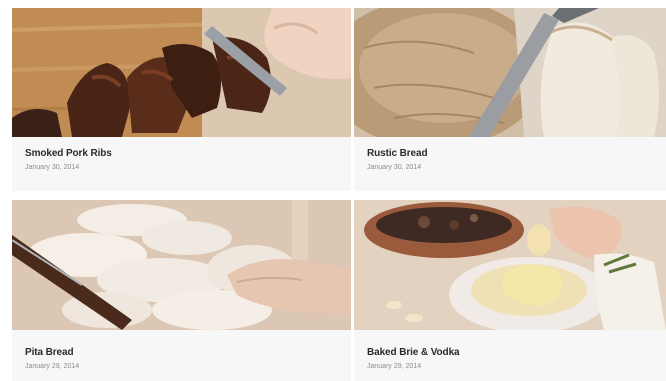 The image size is (666, 381). What do you see at coordinates (397, 153) in the screenshot?
I see `recipe-title: Rustic Bread` at bounding box center [397, 153].